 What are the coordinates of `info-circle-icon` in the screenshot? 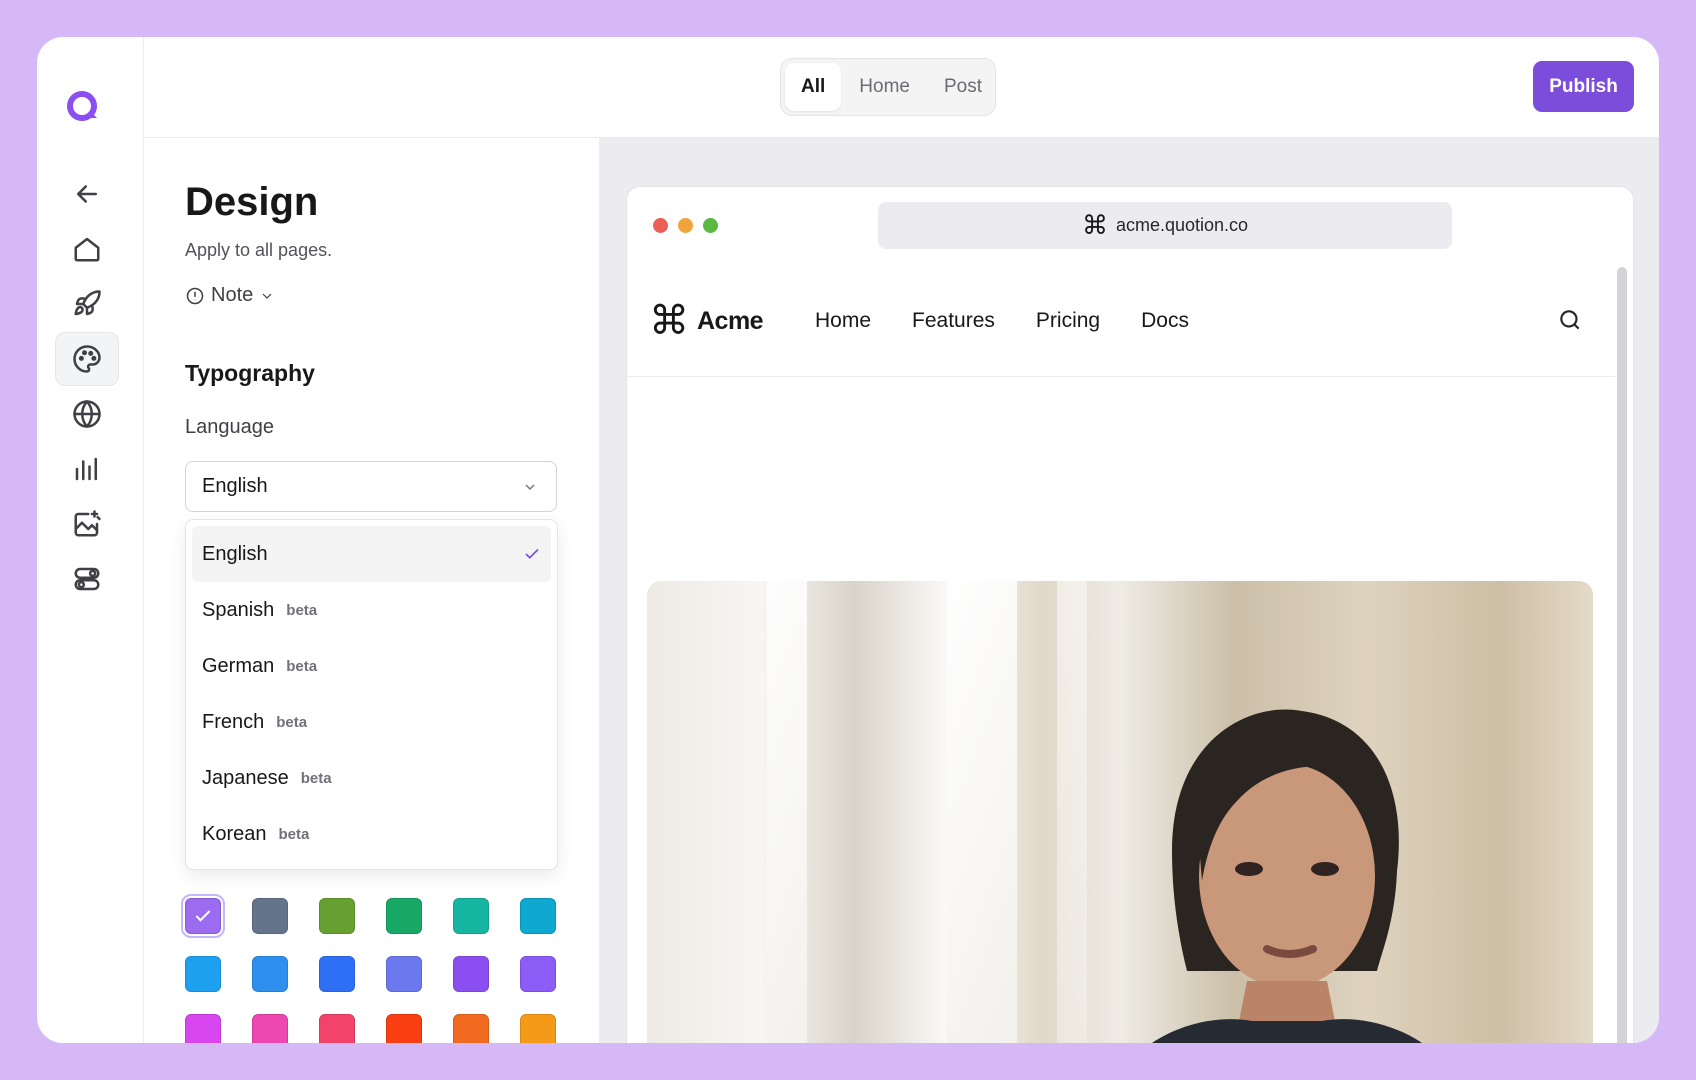 It's located at (195, 295).